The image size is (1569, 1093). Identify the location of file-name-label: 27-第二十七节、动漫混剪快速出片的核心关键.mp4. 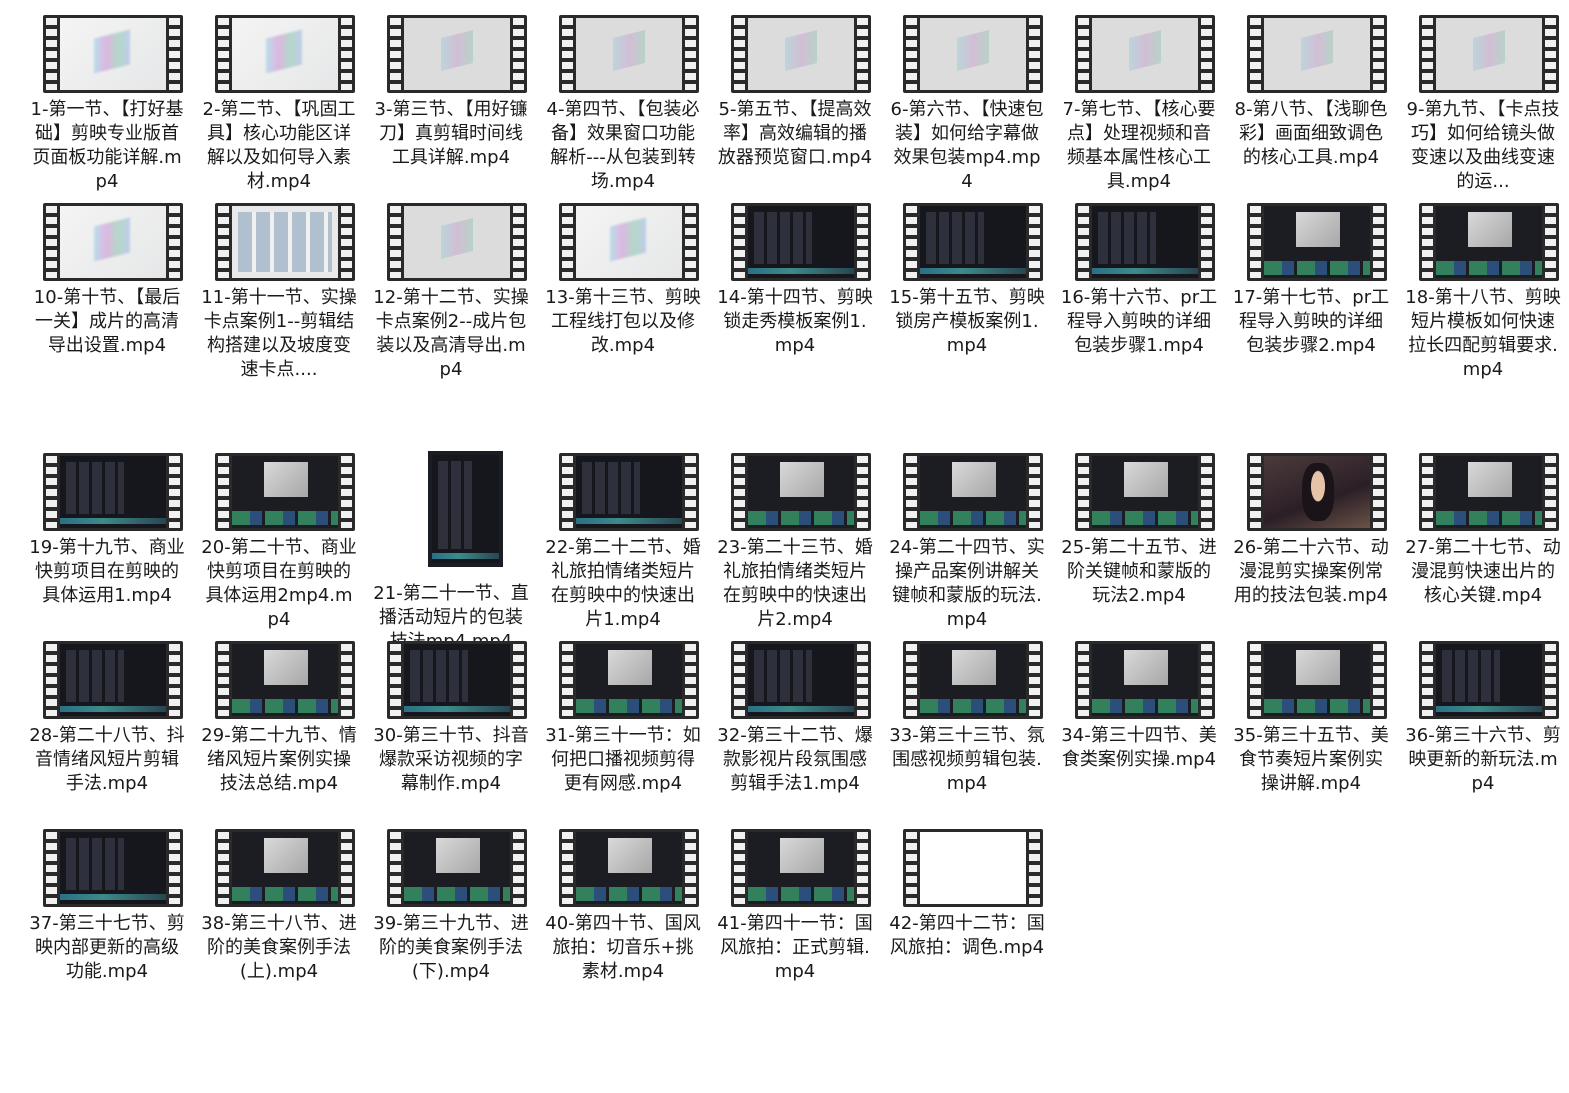
(1483, 571).